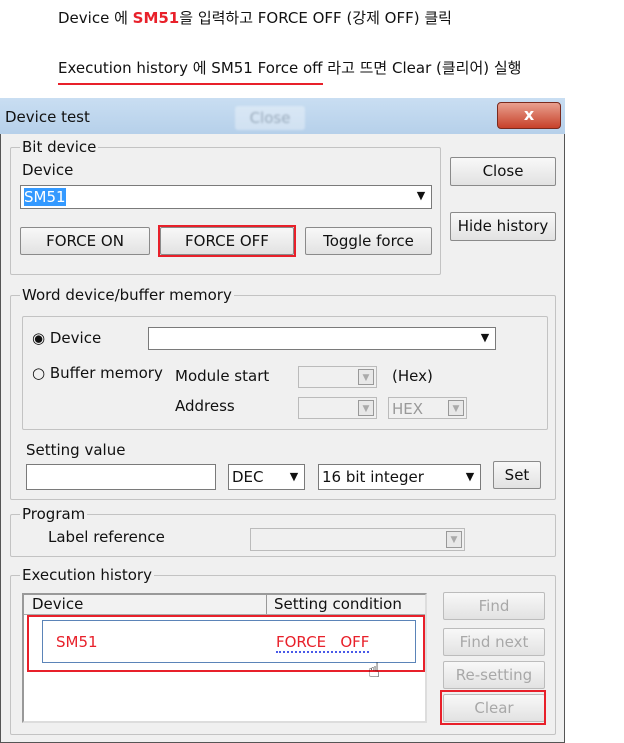 Image resolution: width=624 pixels, height=743 pixels. Describe the element at coordinates (493, 707) in the screenshot. I see `clear-highlight` at that location.